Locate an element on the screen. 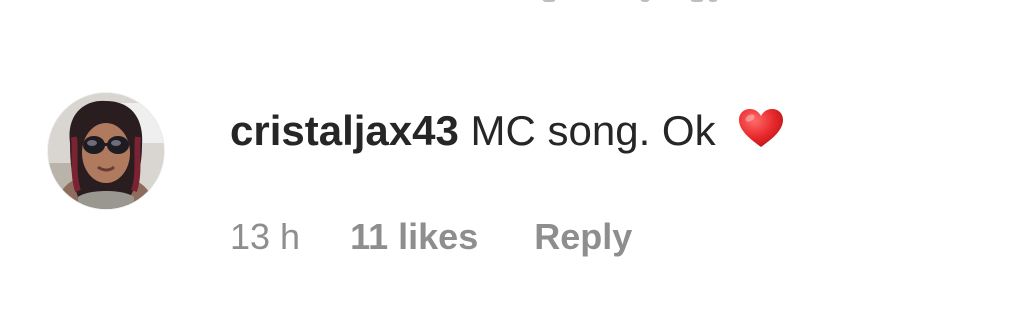  avatar-photo-icon is located at coordinates (106, 151).